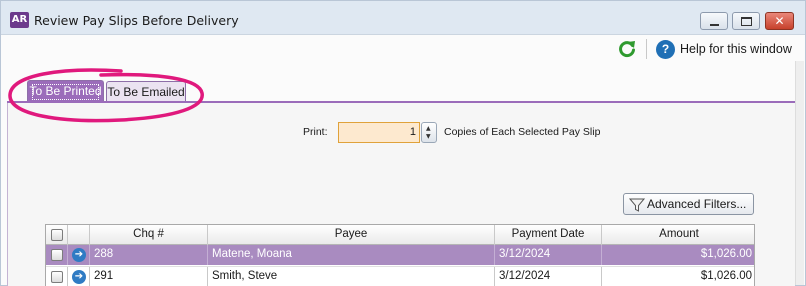 This screenshot has width=806, height=286. I want to click on minimize-button, so click(714, 21).